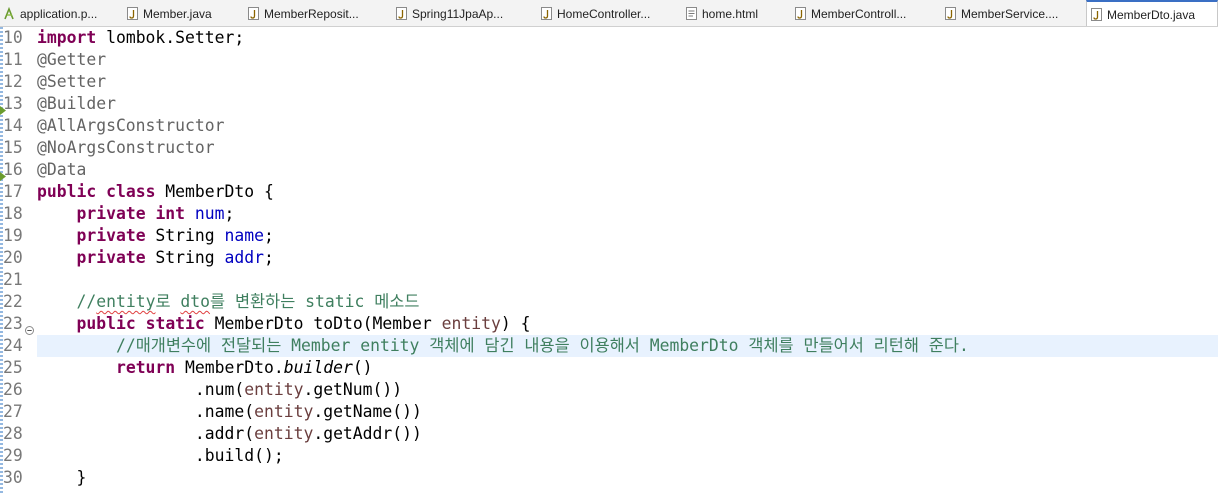 This screenshot has height=493, width=1218. Describe the element at coordinates (160, 455) in the screenshot. I see `code-text: .build();` at that location.